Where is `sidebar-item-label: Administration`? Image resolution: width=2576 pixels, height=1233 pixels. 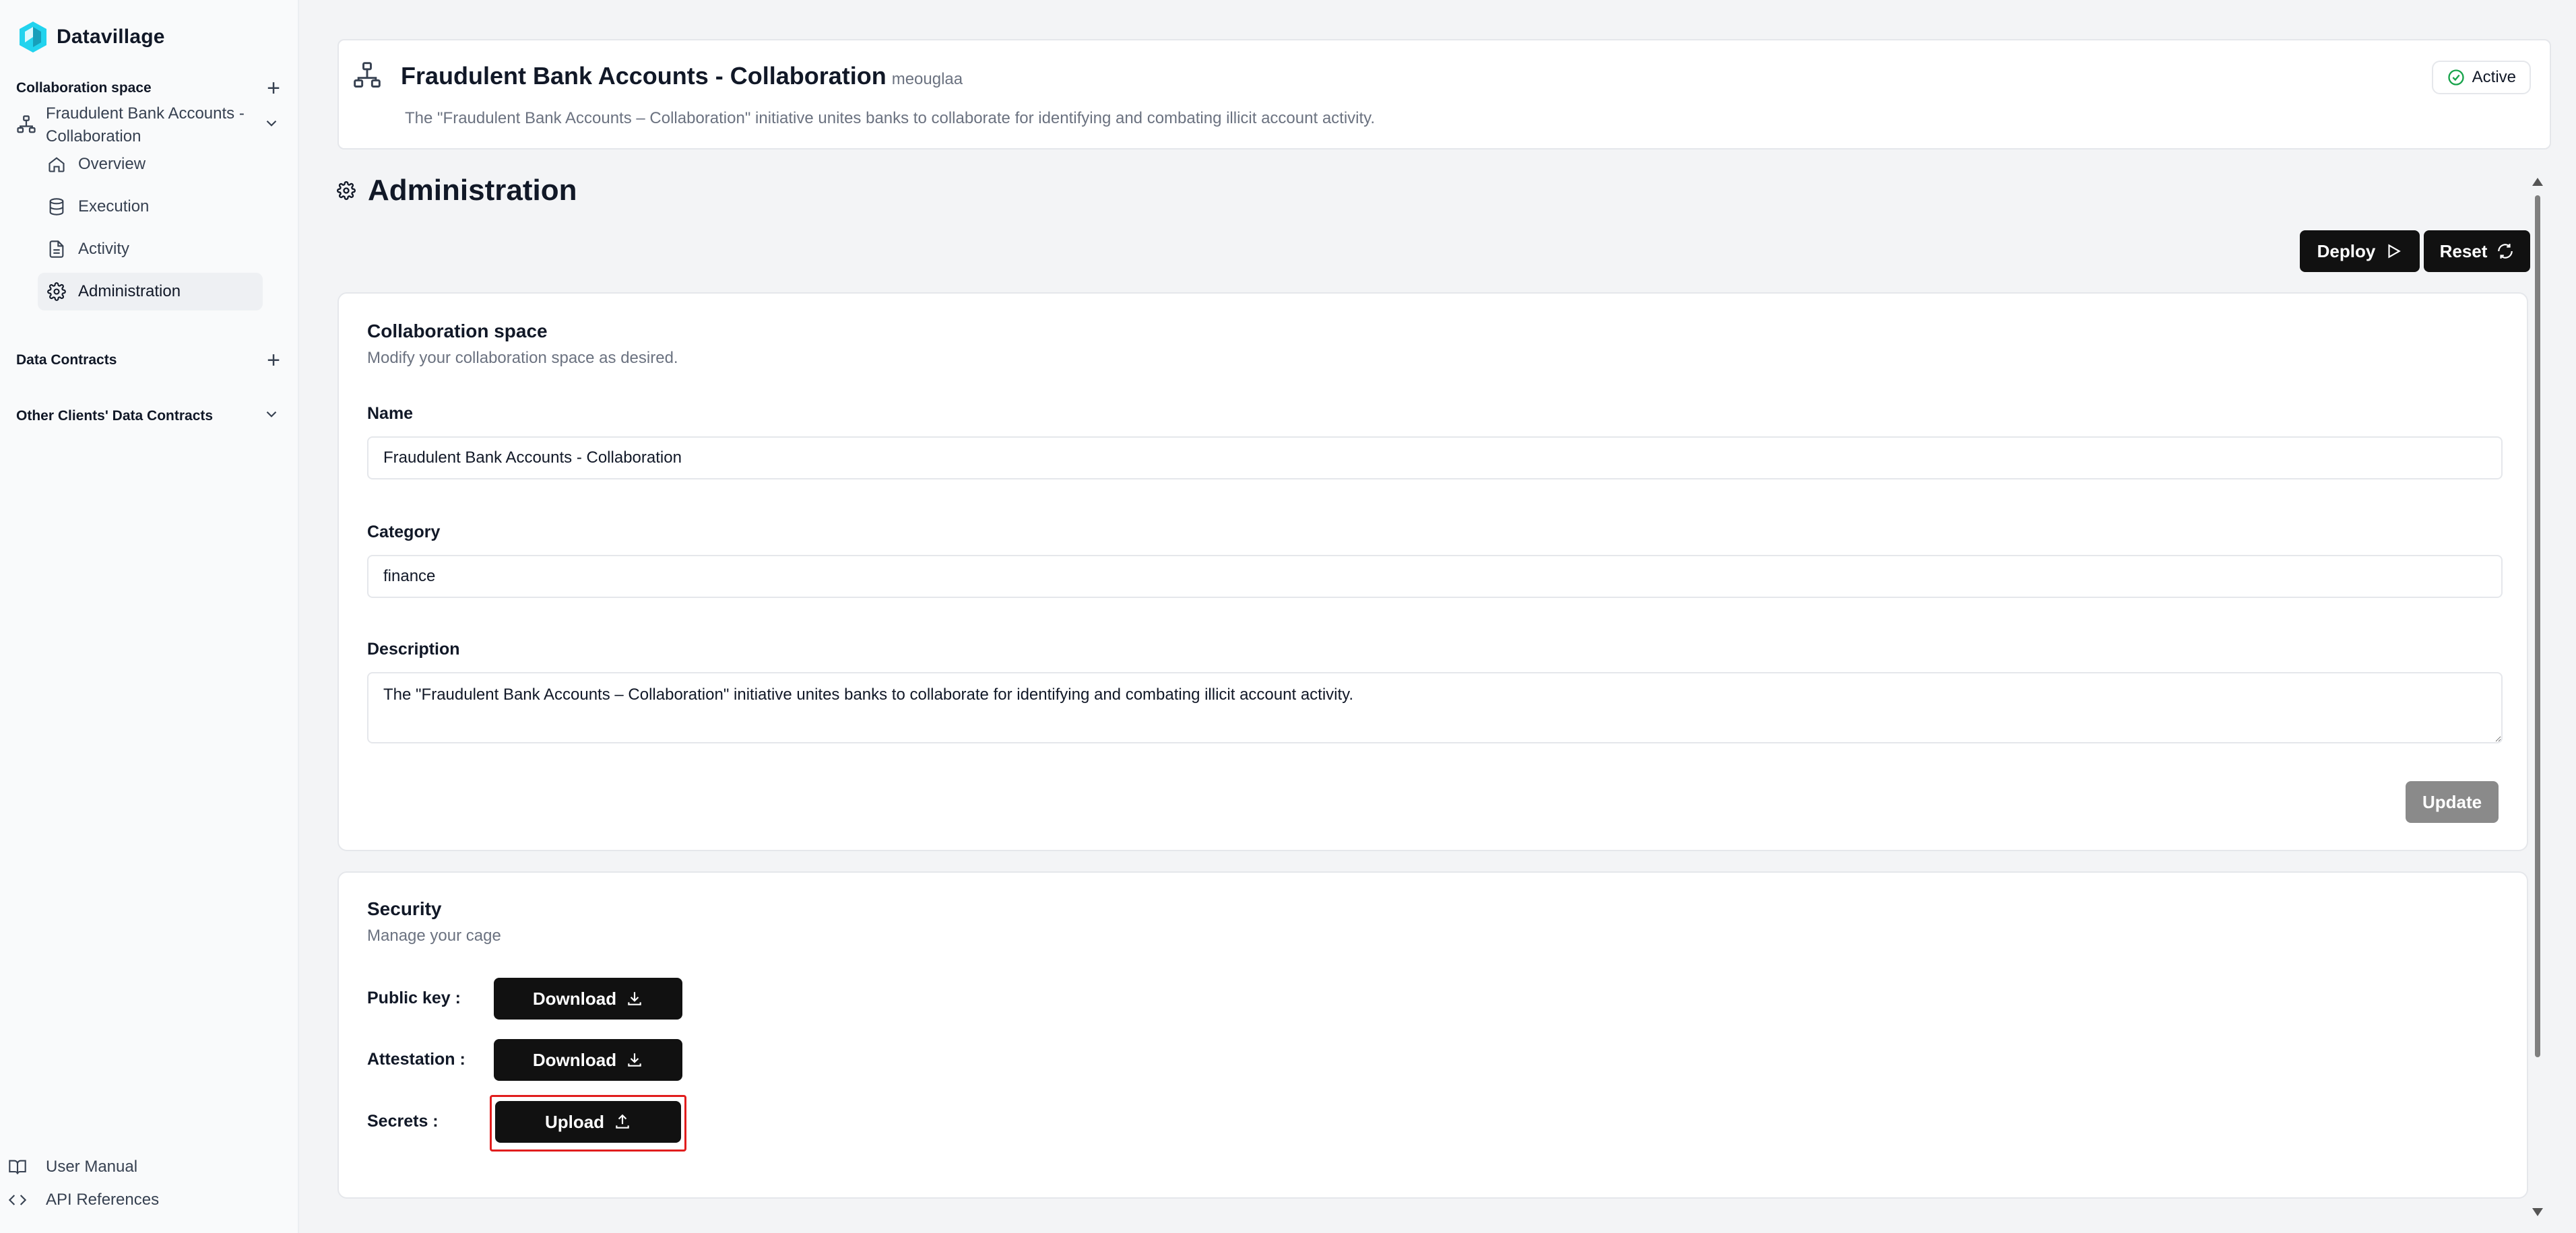
sidebar-item-label: Administration is located at coordinates (130, 291).